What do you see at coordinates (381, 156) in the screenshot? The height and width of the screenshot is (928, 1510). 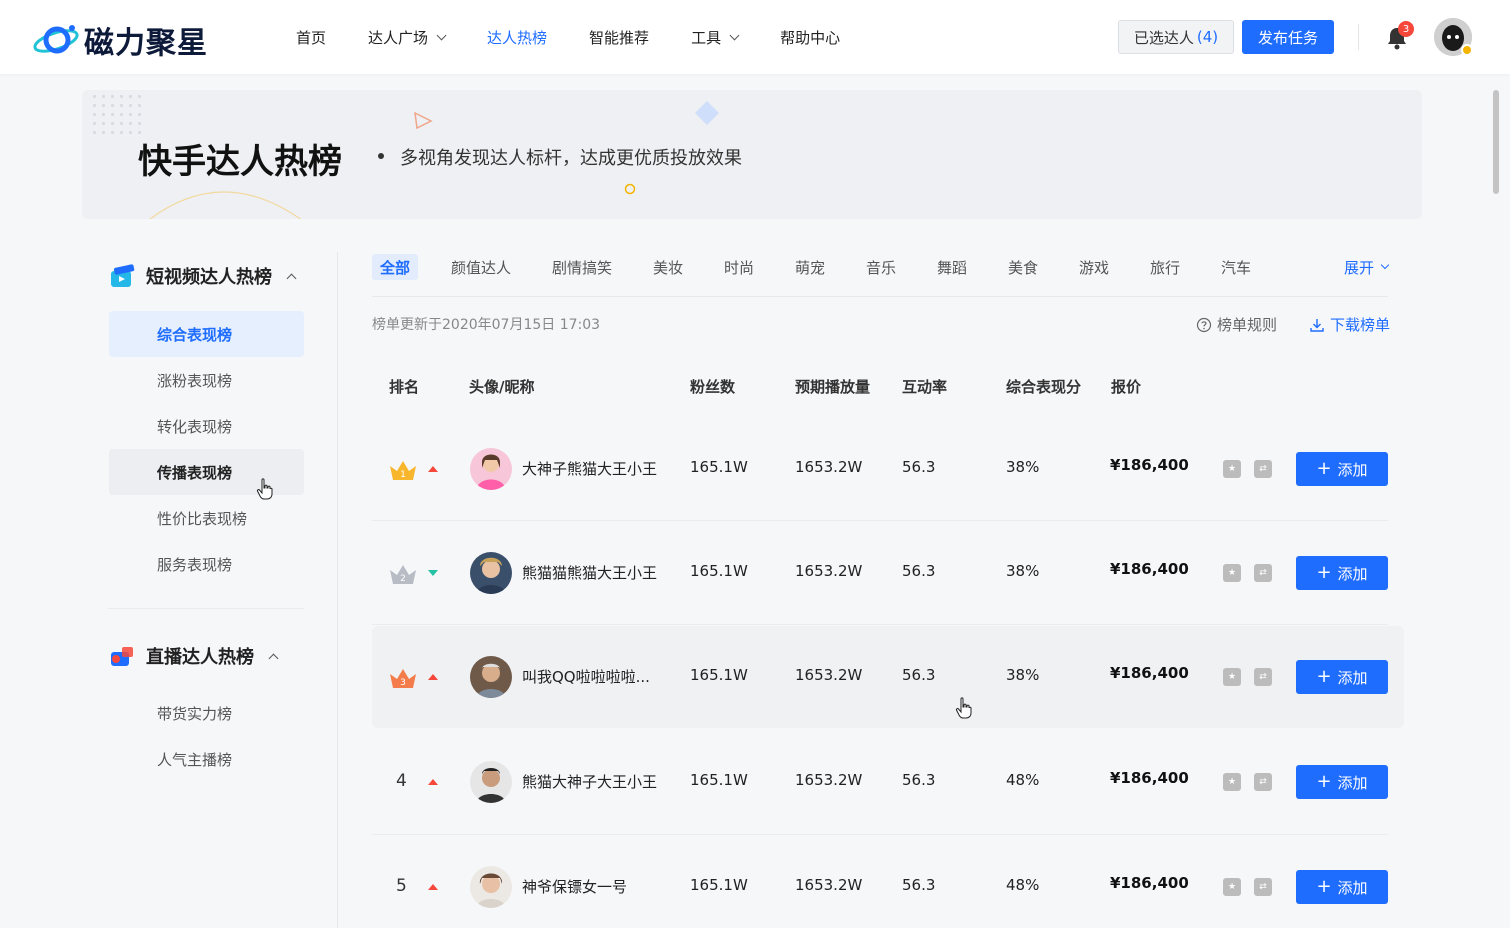 I see `bullet-dot` at bounding box center [381, 156].